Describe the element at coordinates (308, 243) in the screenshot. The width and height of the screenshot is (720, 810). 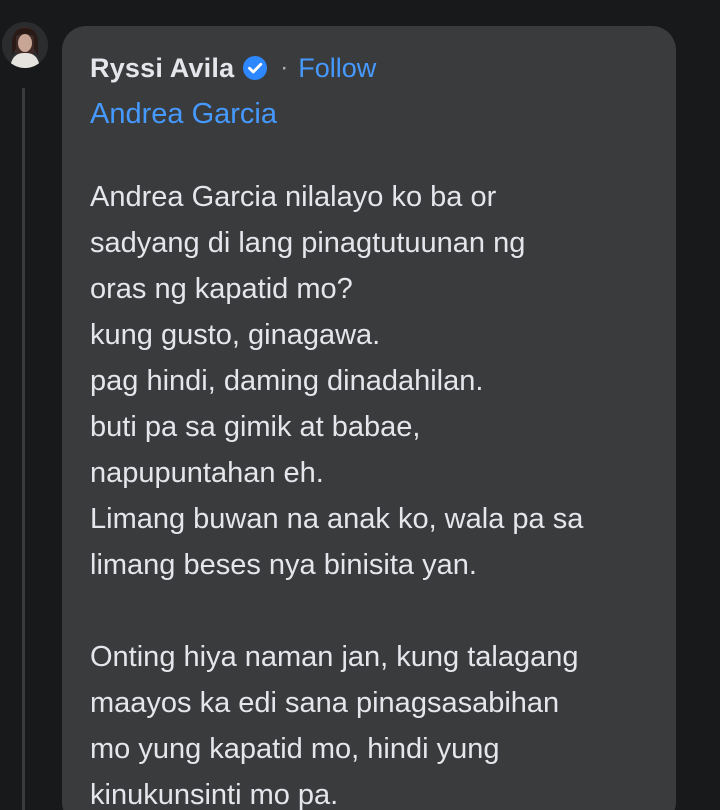
I see `comment-line: sadyang di lang pinagtutuunan ng` at that location.